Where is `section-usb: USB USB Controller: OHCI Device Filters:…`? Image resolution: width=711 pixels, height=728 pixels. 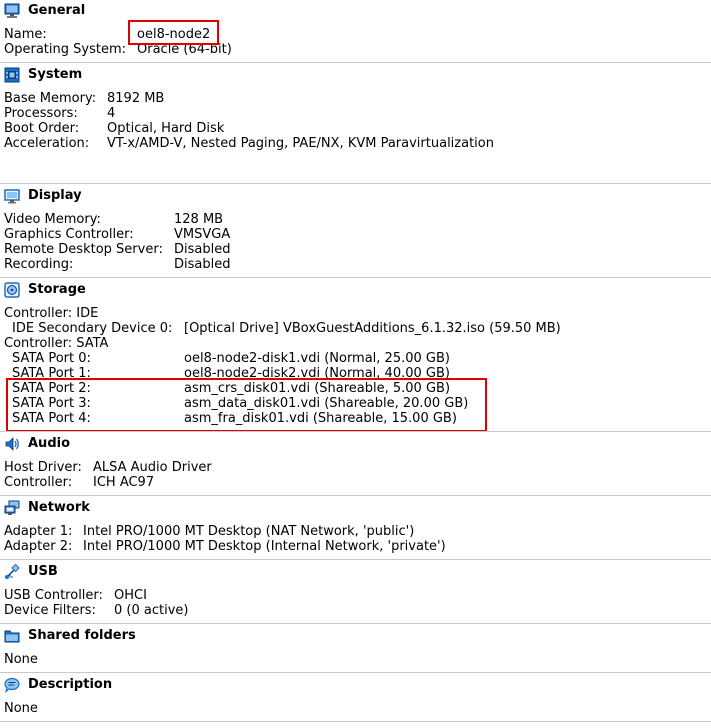
section-usb: USB USB Controller: OHCI Device Filters:… is located at coordinates (355, 592).